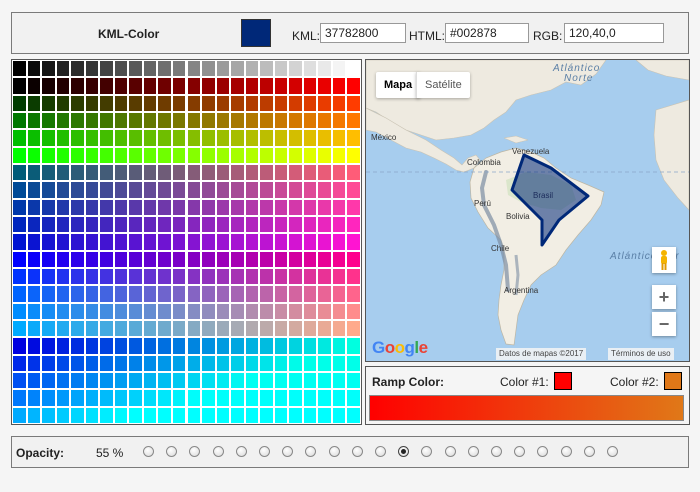  I want to click on map-attribution: Datos de mapas ©2017, so click(541, 354).